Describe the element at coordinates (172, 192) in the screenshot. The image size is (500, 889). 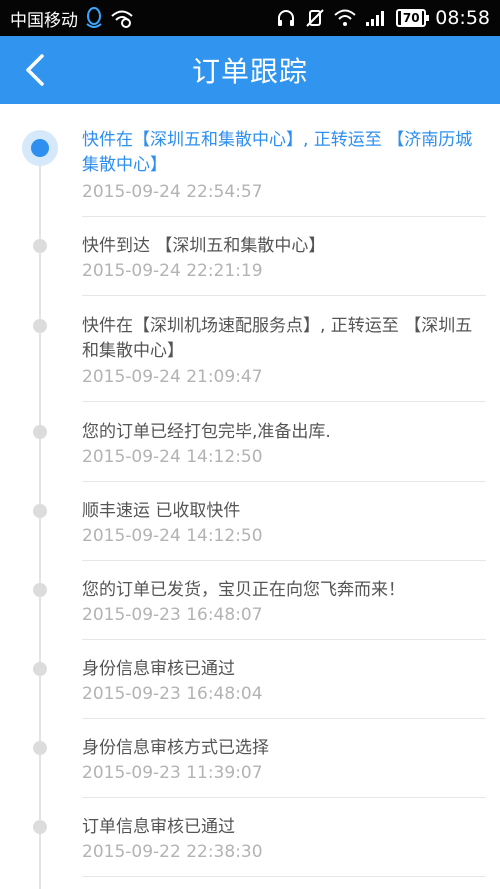
I see `tracking-time: 2015-09-24 22:54:57` at that location.